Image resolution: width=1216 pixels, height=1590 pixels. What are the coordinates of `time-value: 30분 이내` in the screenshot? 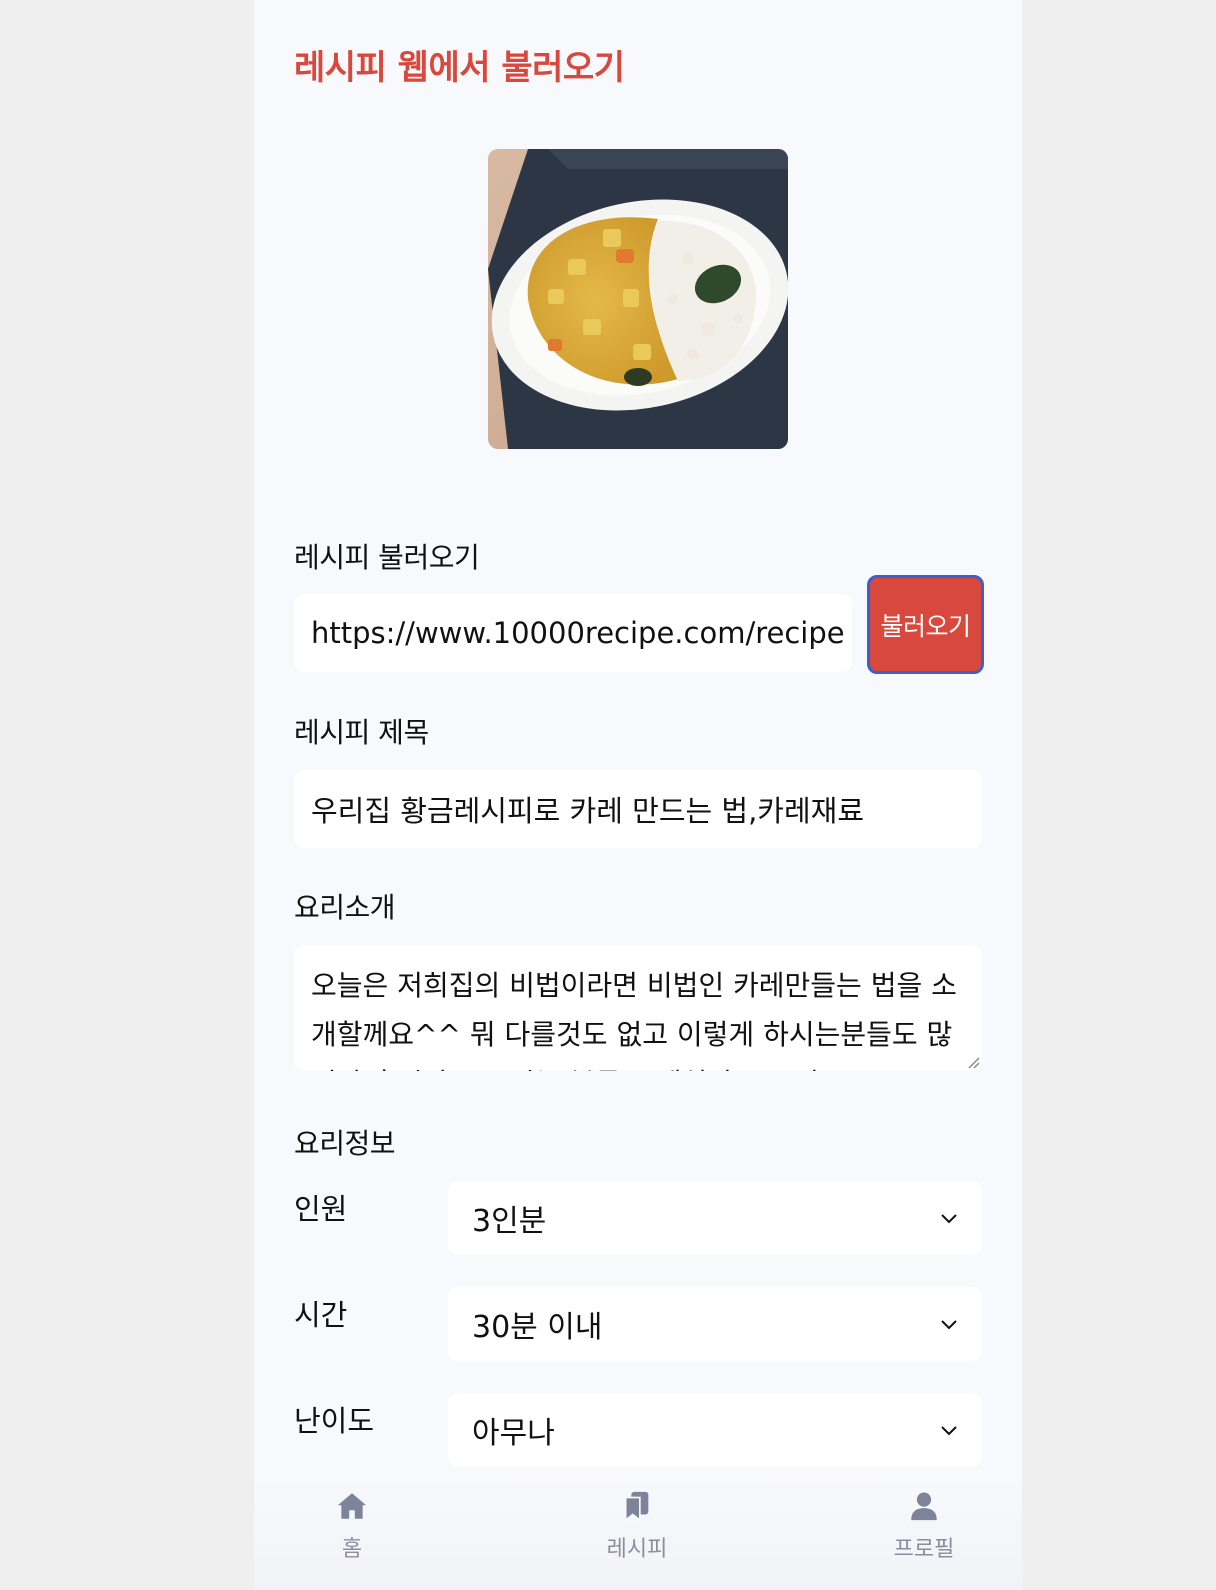 It's located at (537, 1327).